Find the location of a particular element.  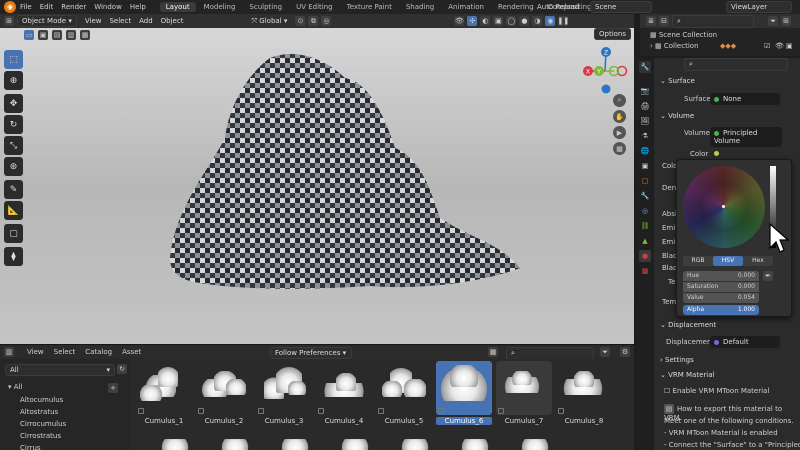

blender-logo-icon: ◉ is located at coordinates (10, 7).